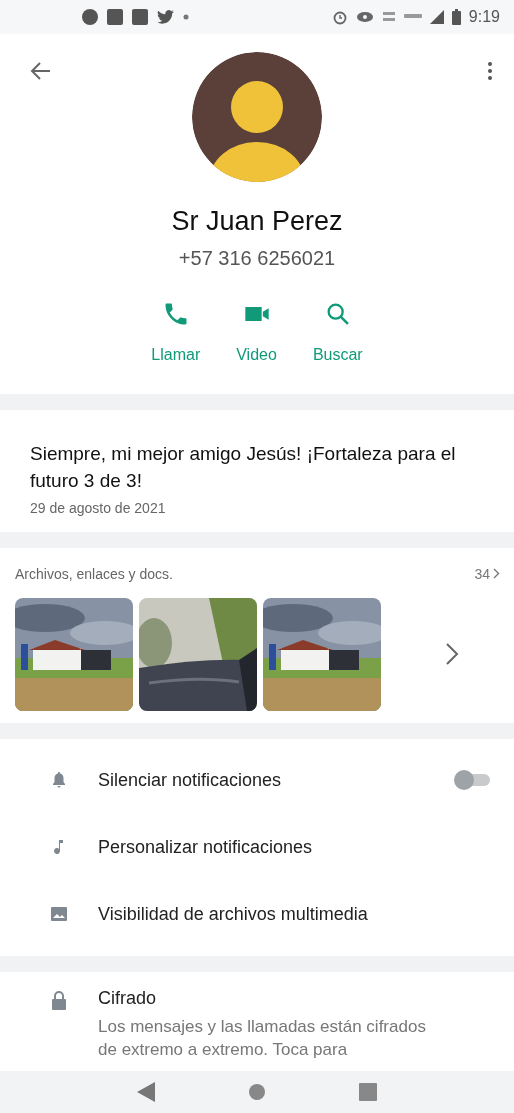 The width and height of the screenshot is (514, 1113). What do you see at coordinates (59, 914) in the screenshot?
I see `image-icon` at bounding box center [59, 914].